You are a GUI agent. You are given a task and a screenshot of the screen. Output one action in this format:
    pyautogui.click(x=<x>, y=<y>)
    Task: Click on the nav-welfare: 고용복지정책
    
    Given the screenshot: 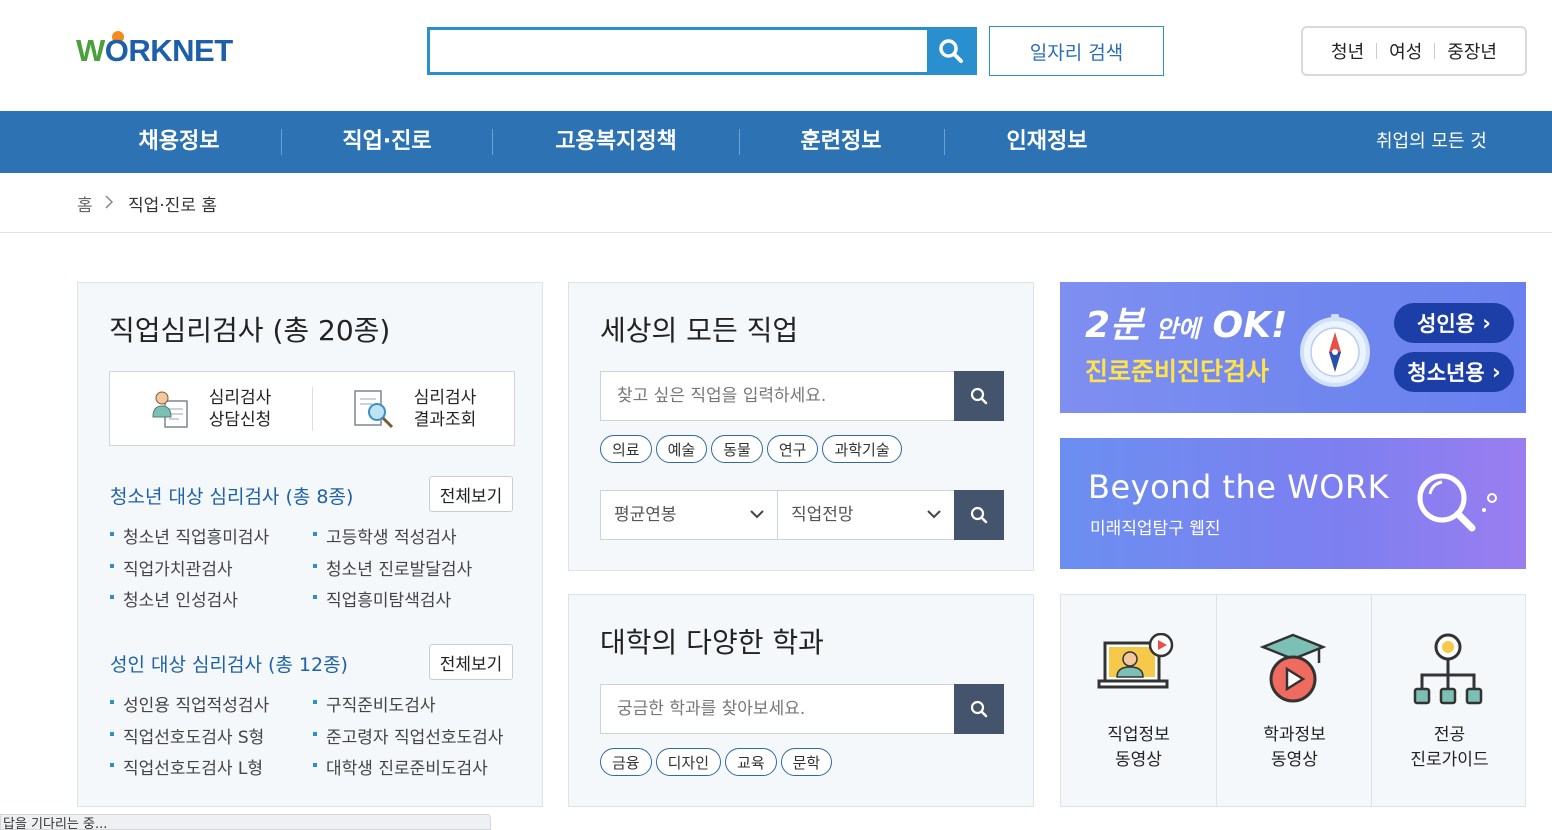 What is the action you would take?
    pyautogui.click(x=616, y=142)
    